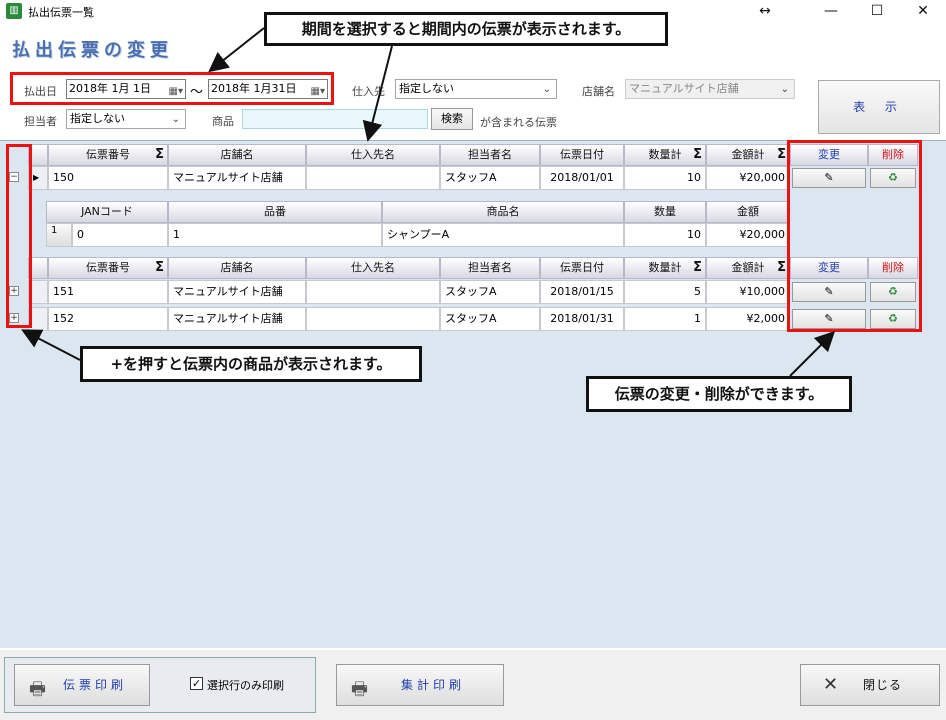 The height and width of the screenshot is (720, 946). Describe the element at coordinates (95, 685) in the screenshot. I see `slip-print-label: 伝票印刷` at that location.